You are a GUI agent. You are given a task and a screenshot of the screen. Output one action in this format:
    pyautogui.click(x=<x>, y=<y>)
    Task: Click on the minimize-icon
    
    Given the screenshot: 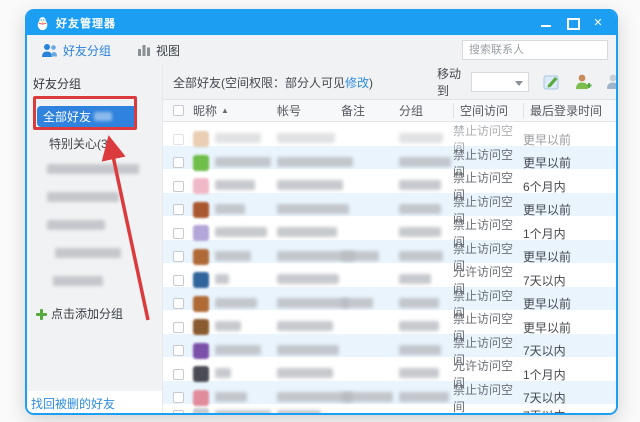 What is the action you would take?
    pyautogui.click(x=546, y=23)
    